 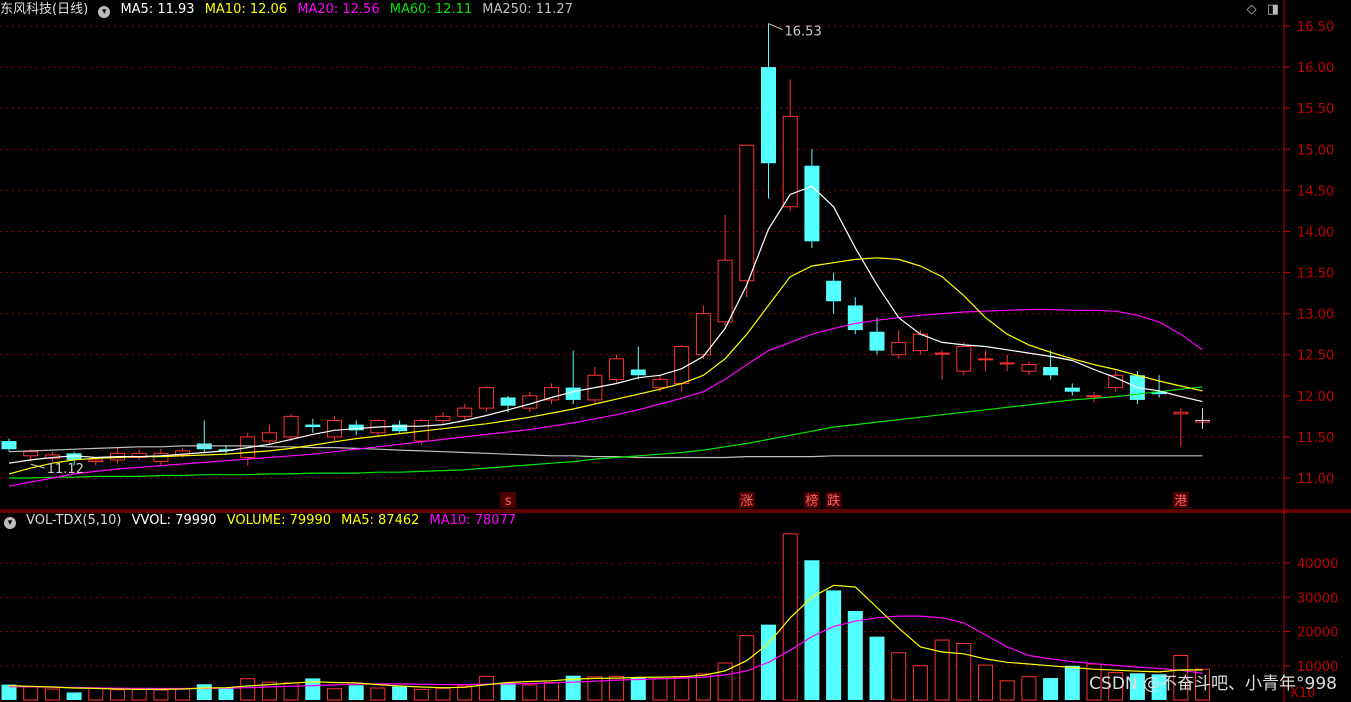 What do you see at coordinates (1273, 9) in the screenshot?
I see `panel-toggle-icon: ◨` at bounding box center [1273, 9].